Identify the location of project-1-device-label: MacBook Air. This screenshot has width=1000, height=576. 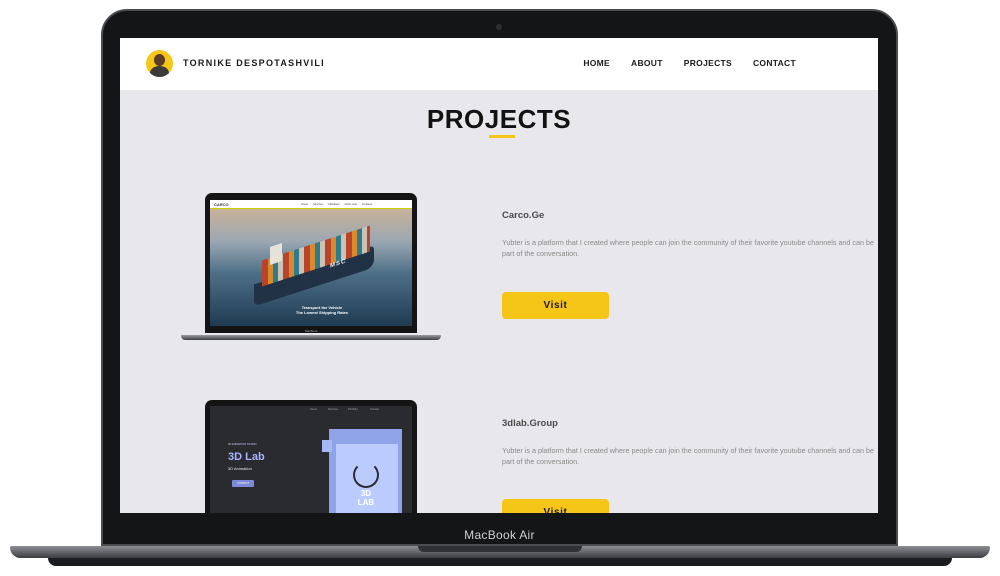
(311, 333).